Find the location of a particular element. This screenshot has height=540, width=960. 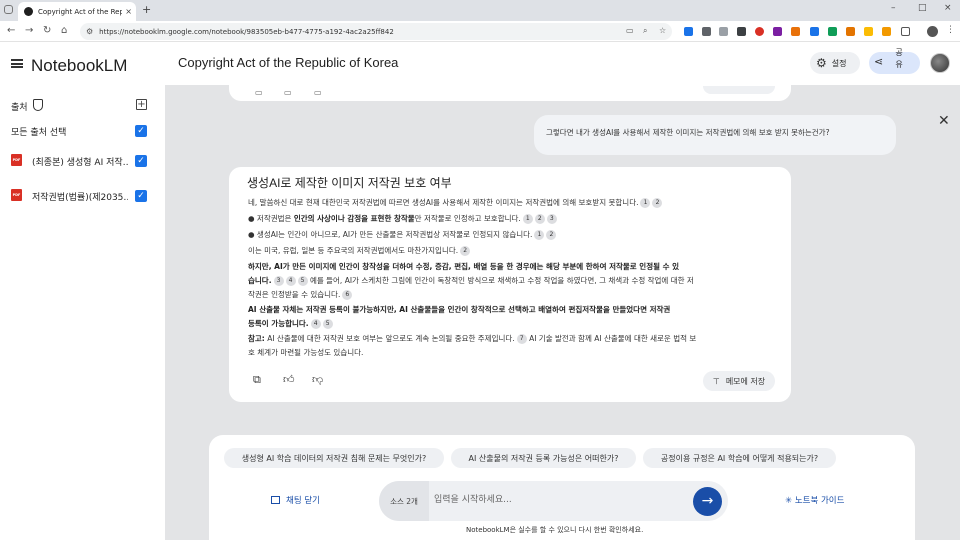

notebook-title: Copyright Act of the Republic of Korea is located at coordinates (288, 62).